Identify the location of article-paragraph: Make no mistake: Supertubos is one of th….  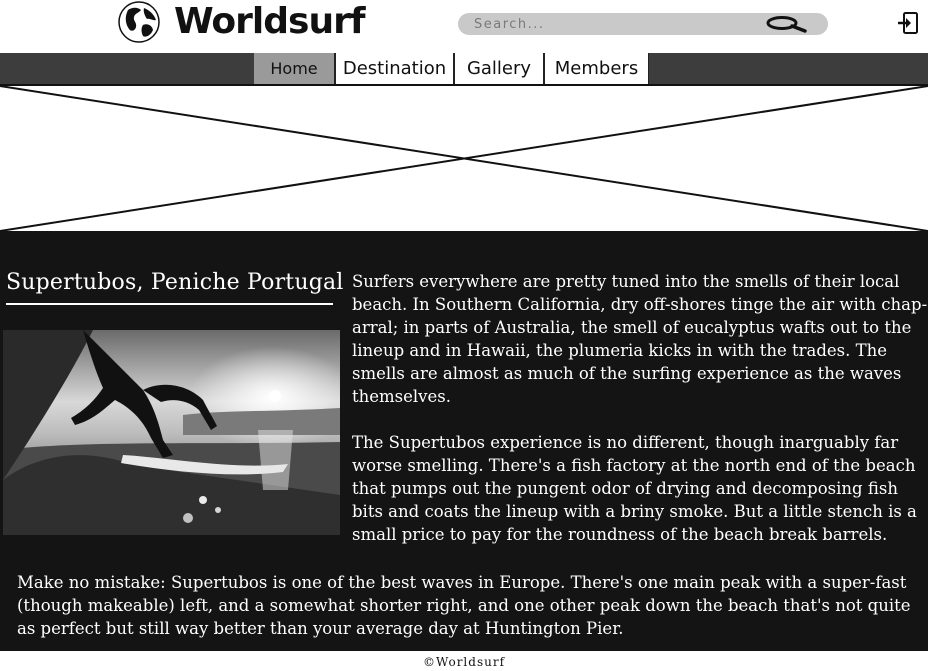
(464, 605).